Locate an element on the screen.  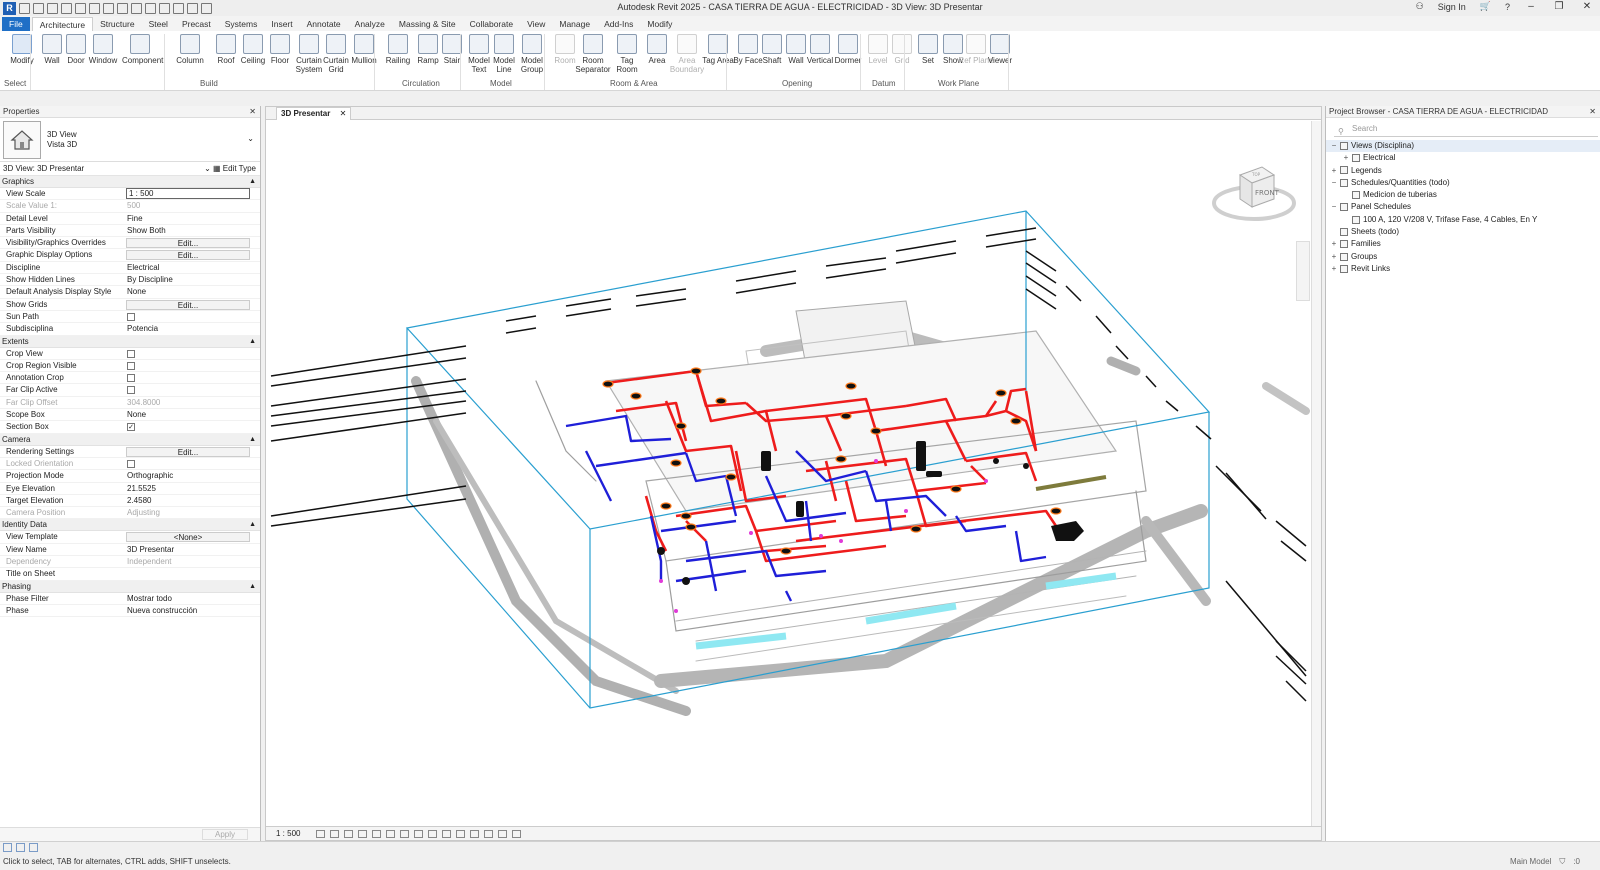
close-icon: ✕ is located at coordinates (343, 114).